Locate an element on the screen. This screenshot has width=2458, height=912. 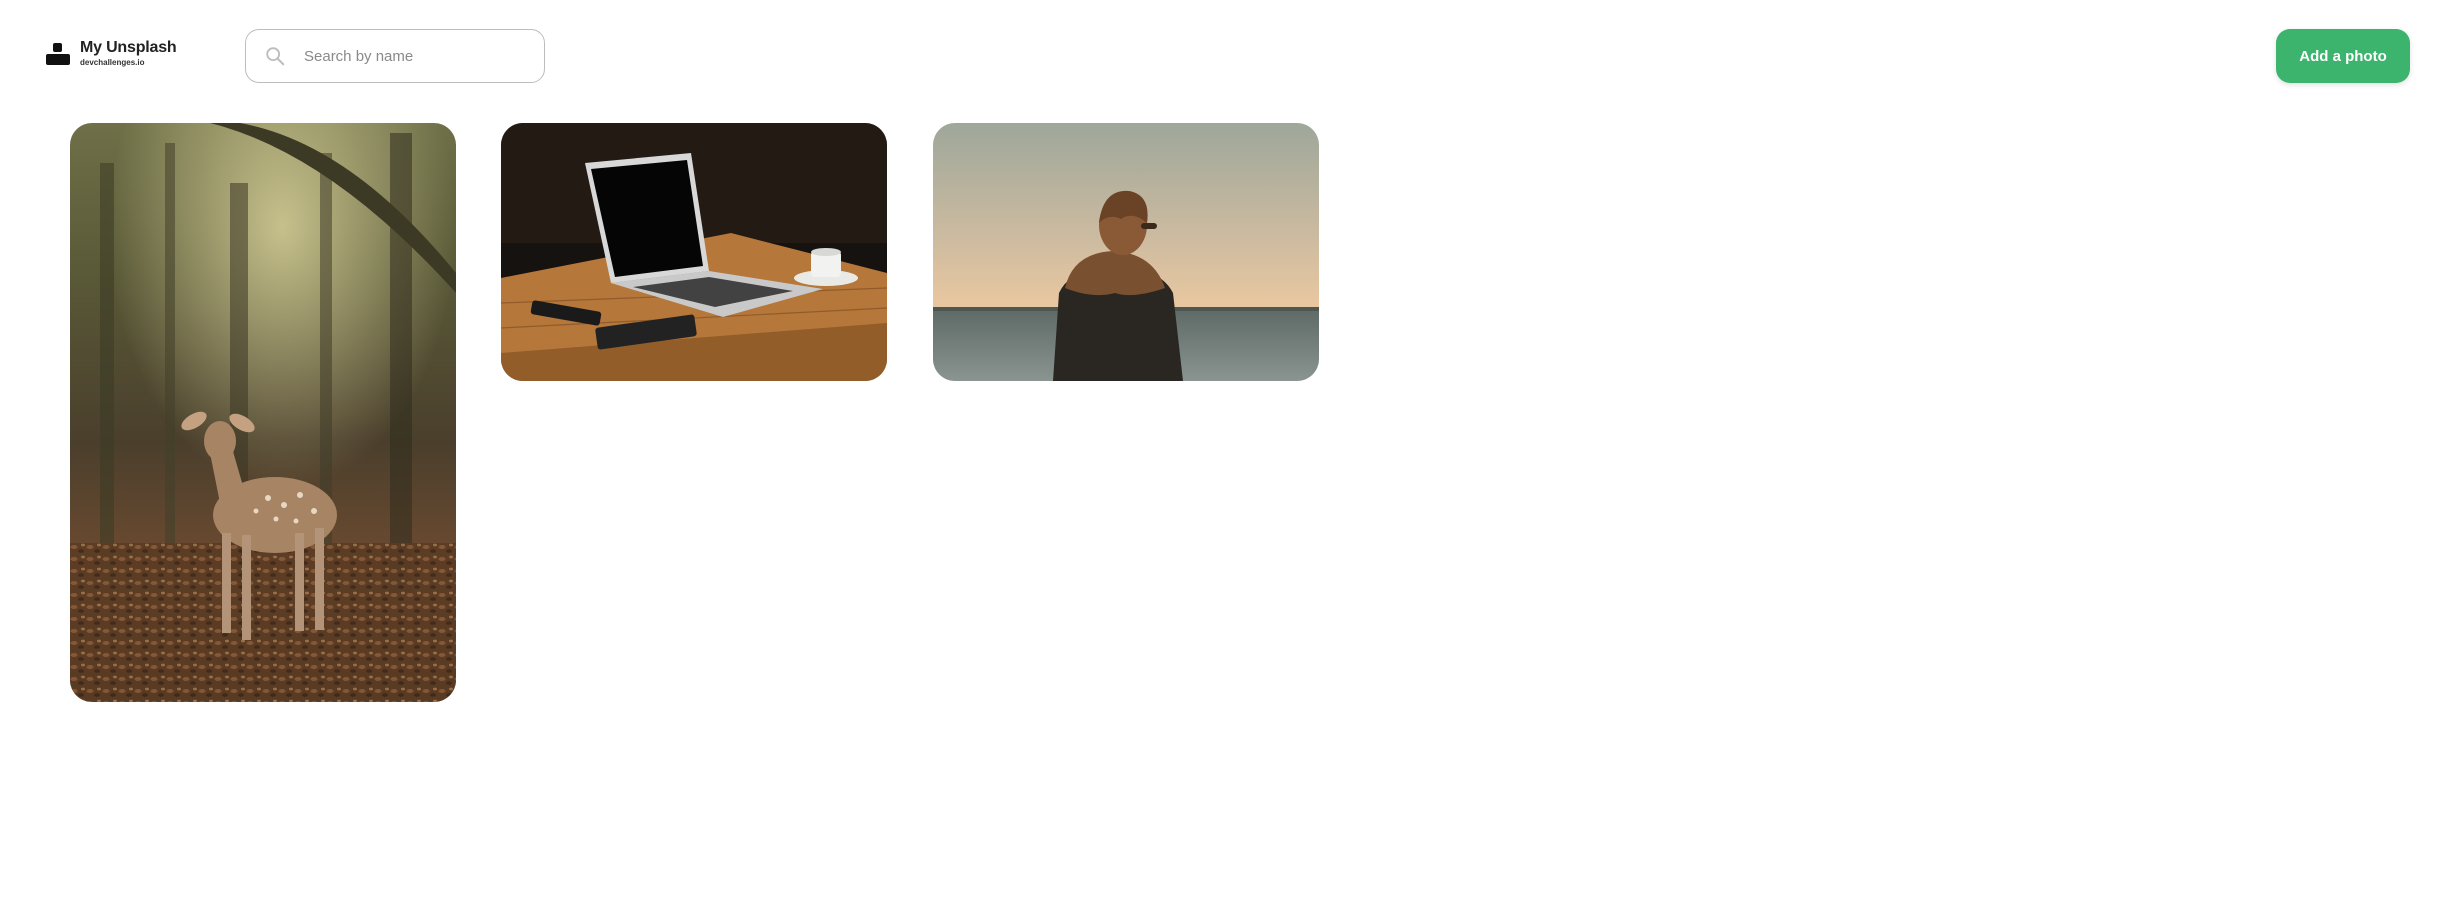
person-photo is located at coordinates (1126, 252).